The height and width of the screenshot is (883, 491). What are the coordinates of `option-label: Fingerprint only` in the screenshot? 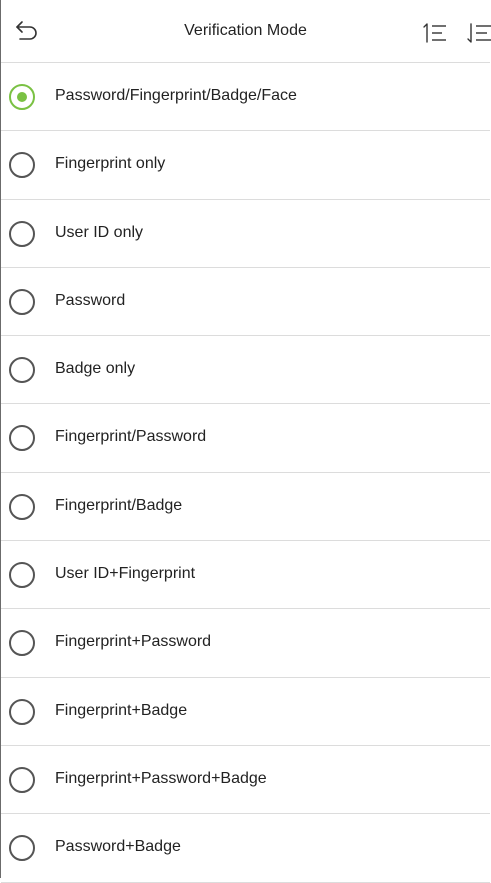 It's located at (110, 164).